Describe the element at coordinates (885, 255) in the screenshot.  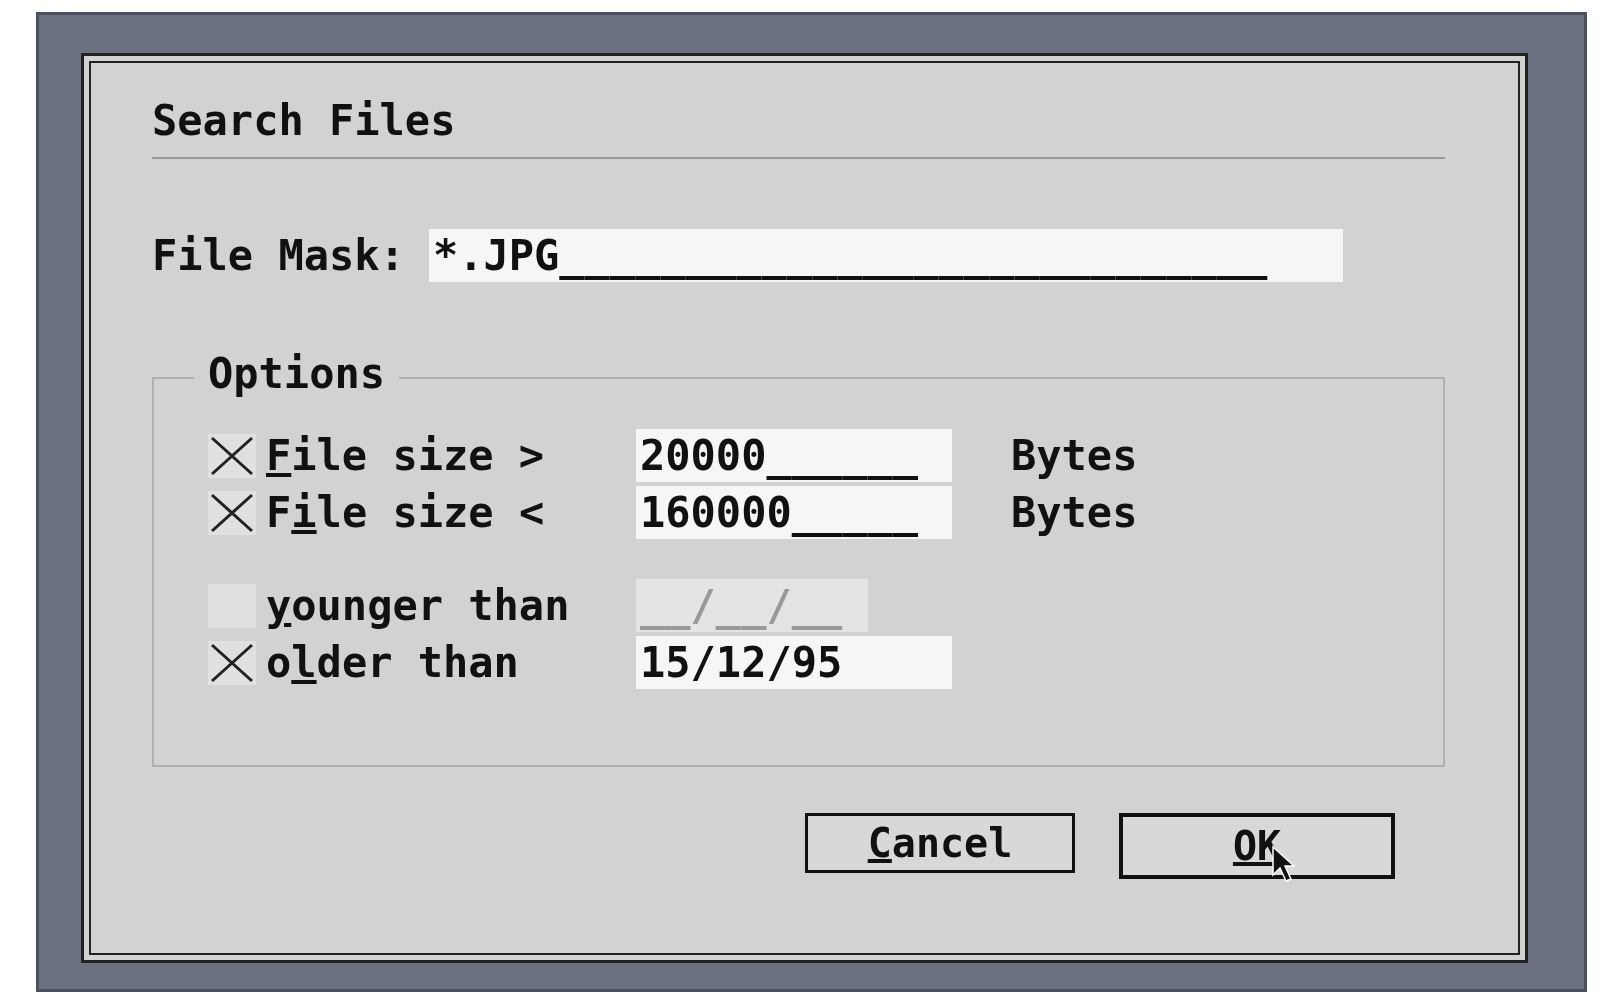
I see `file-mask-field: *.JPG____________________________` at that location.